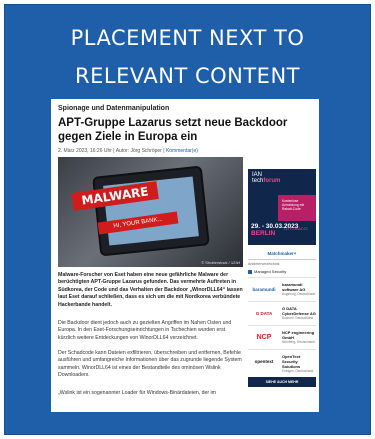 The image size is (375, 439). I want to click on vendor-location: Eningen, Deutschland, so click(298, 371).